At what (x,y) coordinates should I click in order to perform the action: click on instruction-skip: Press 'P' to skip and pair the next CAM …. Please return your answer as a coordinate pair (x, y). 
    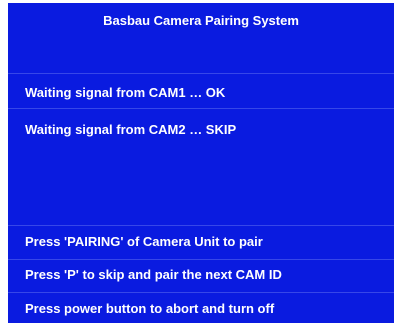
    Looking at the image, I should click on (153, 274).